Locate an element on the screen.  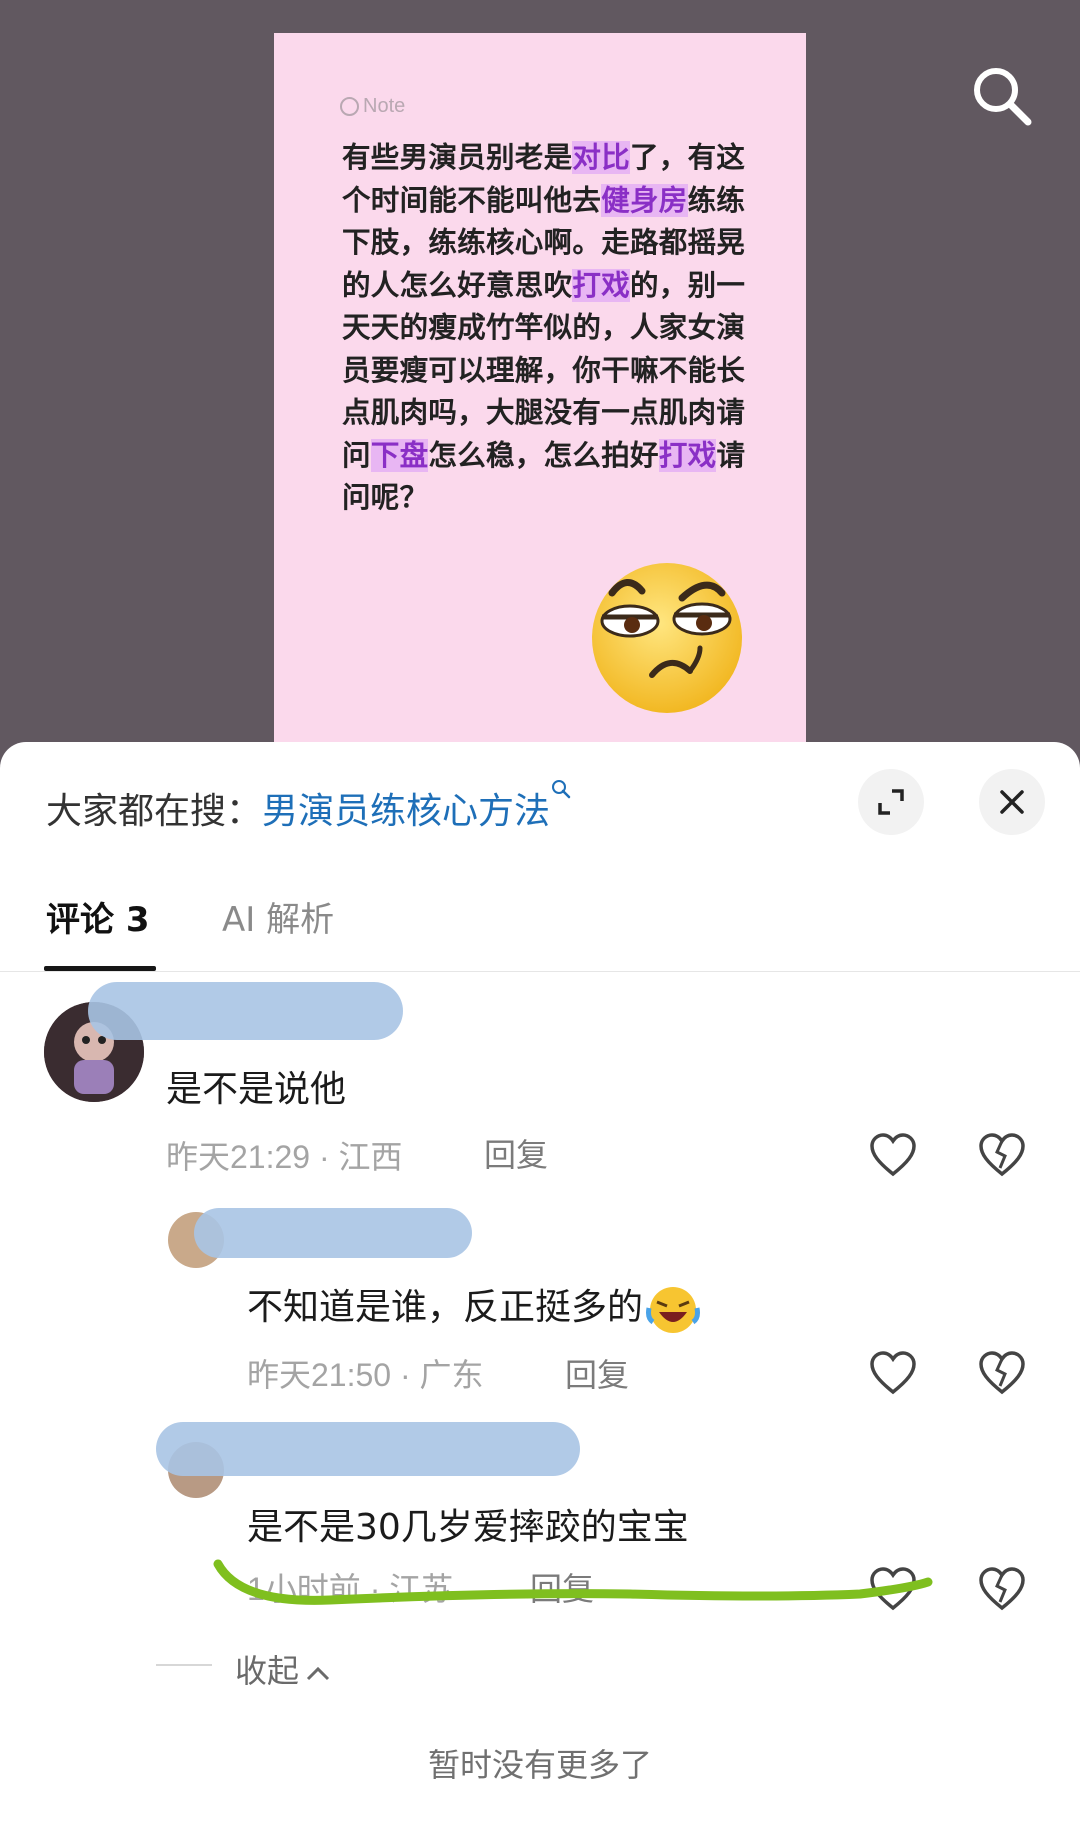
expand-icon is located at coordinates (891, 802).